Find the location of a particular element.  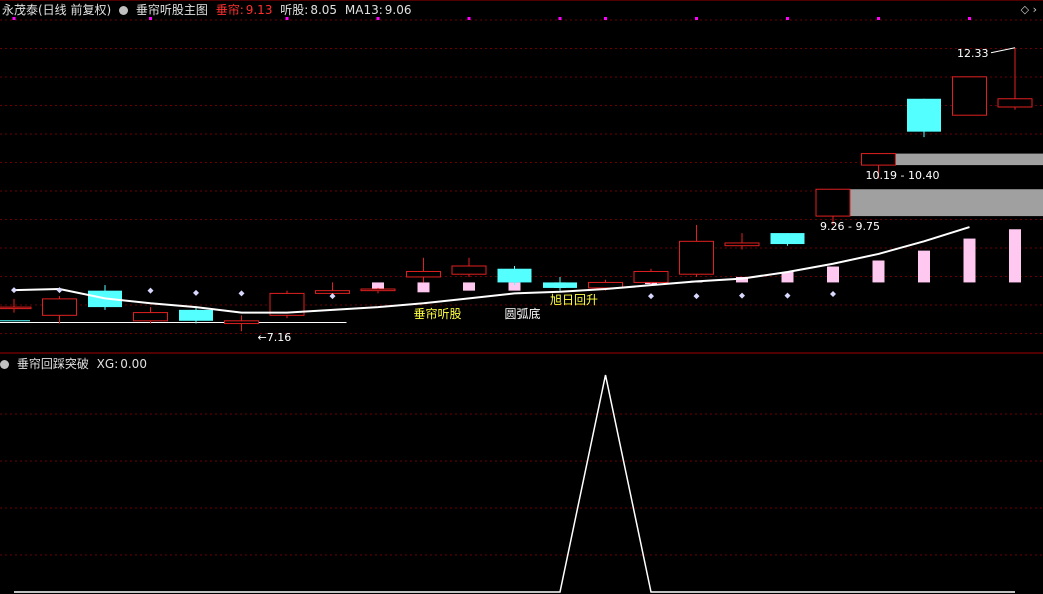

support-lines is located at coordinates (173, 321).